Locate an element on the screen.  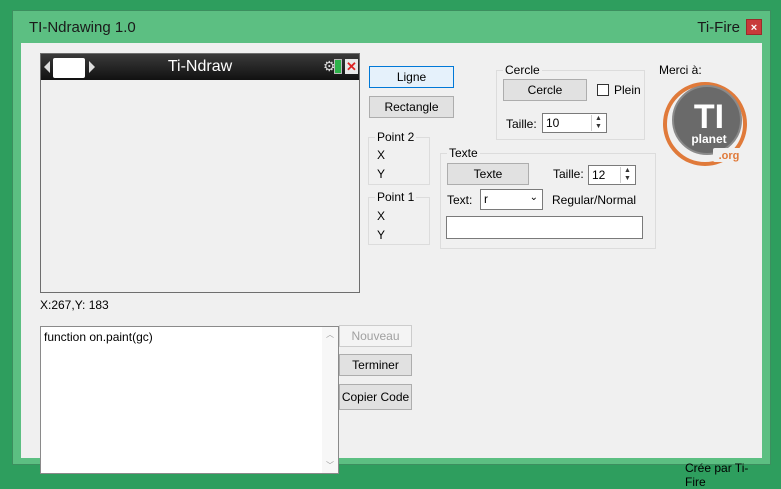
ti-planet-logo: TI planet .org is located at coordinates (705, 124).